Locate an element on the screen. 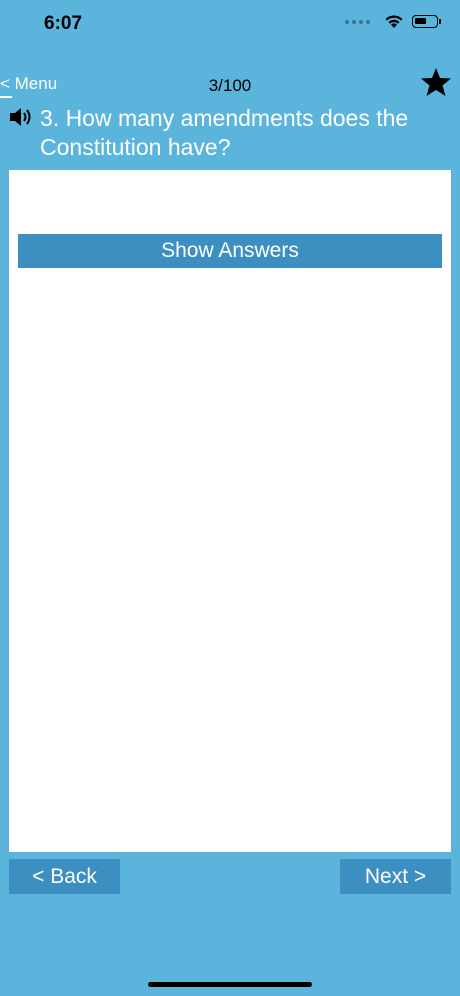 The image size is (460, 996). home-indicator is located at coordinates (230, 984).